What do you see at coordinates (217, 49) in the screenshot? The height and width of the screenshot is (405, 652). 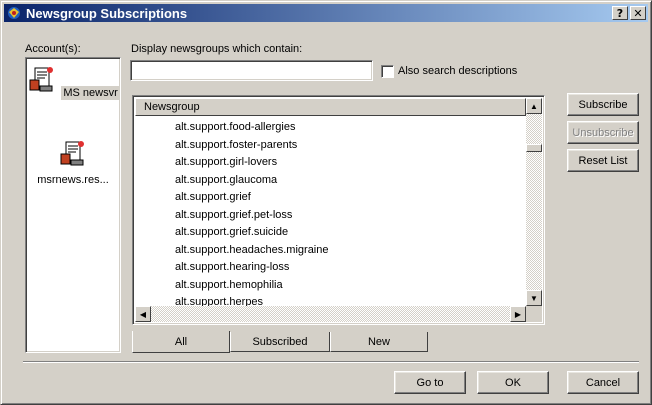 I see `filter-label: Display newsgroups which contain:` at bounding box center [217, 49].